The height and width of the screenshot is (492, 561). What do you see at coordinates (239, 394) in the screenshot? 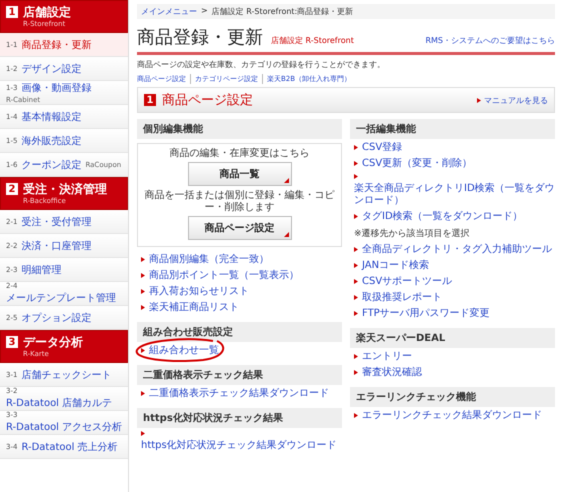
I see `panel-link: 二重価格表示チェック結果ダウンロード` at bounding box center [239, 394].